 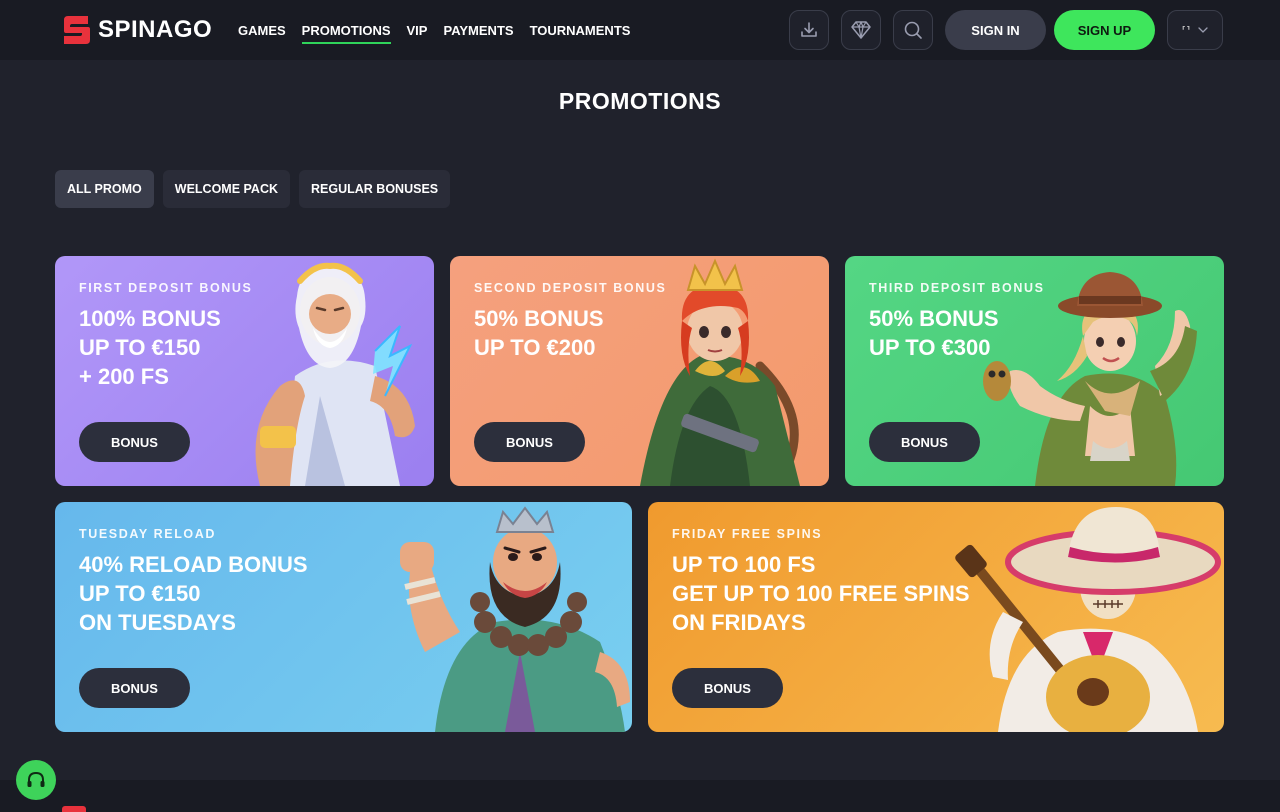 What do you see at coordinates (747, 534) in the screenshot?
I see `promo-card-label: FRIDAY FREE SPINS` at bounding box center [747, 534].